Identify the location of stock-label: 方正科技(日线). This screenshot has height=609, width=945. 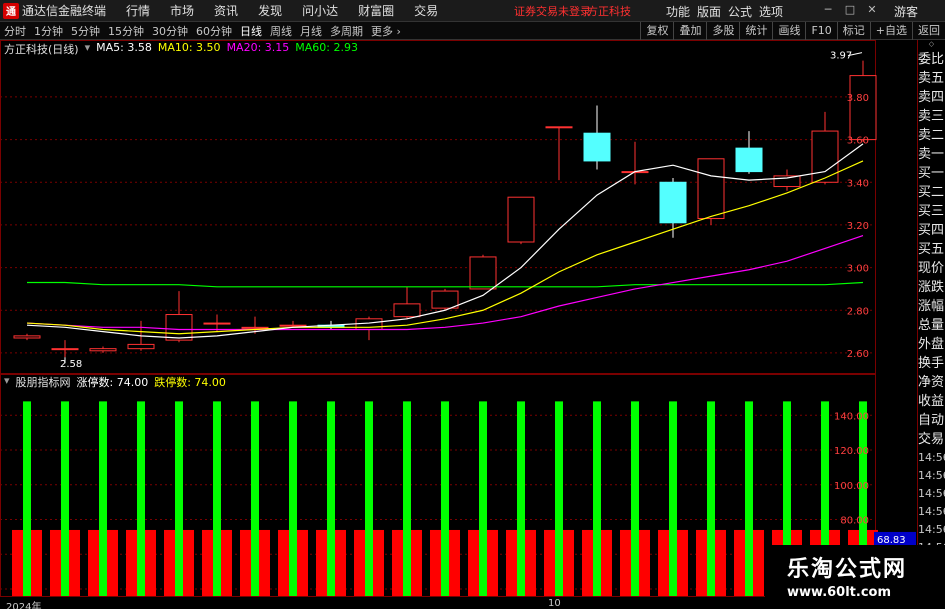
(41, 49).